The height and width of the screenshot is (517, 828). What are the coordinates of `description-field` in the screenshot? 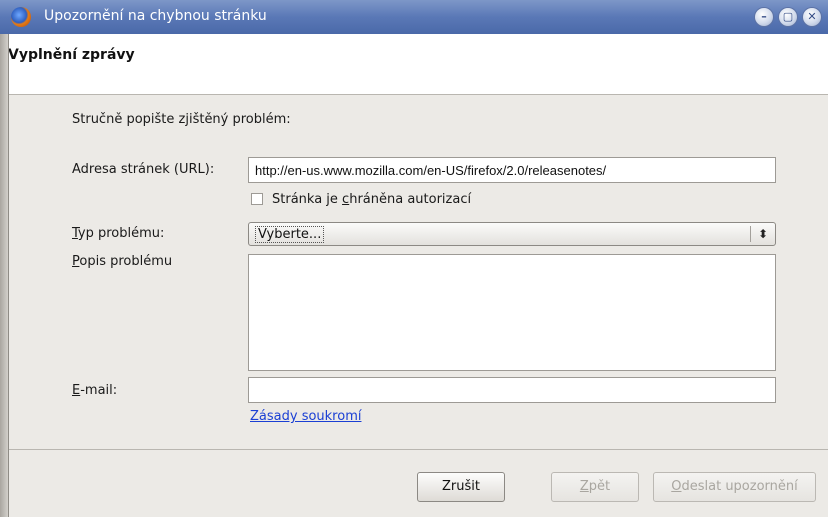 It's located at (512, 312).